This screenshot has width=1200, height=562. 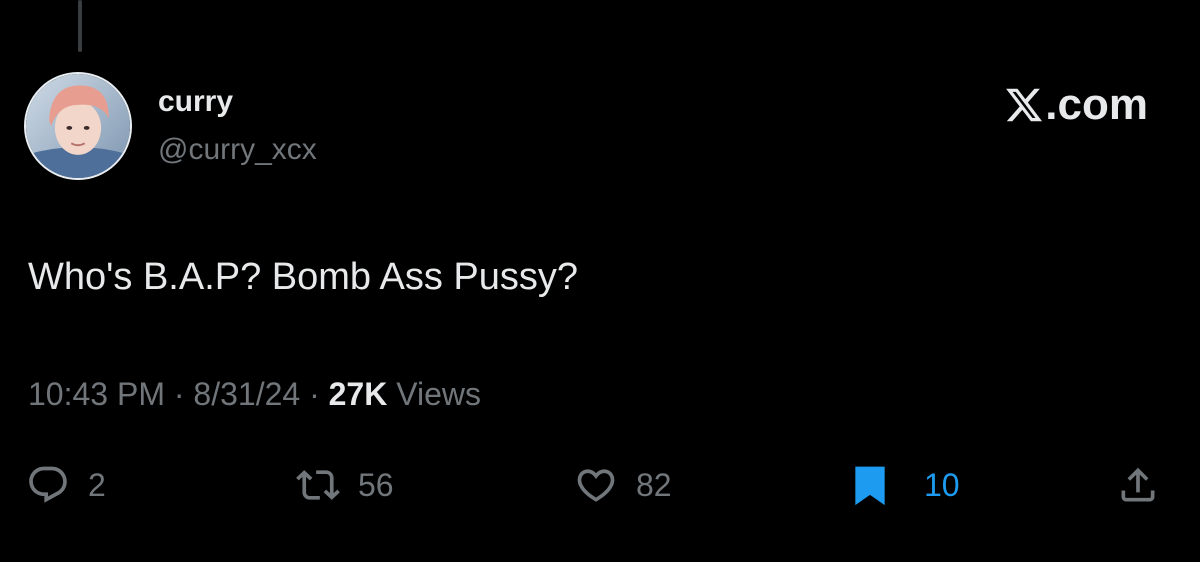 I want to click on like-count: 82, so click(x=654, y=485).